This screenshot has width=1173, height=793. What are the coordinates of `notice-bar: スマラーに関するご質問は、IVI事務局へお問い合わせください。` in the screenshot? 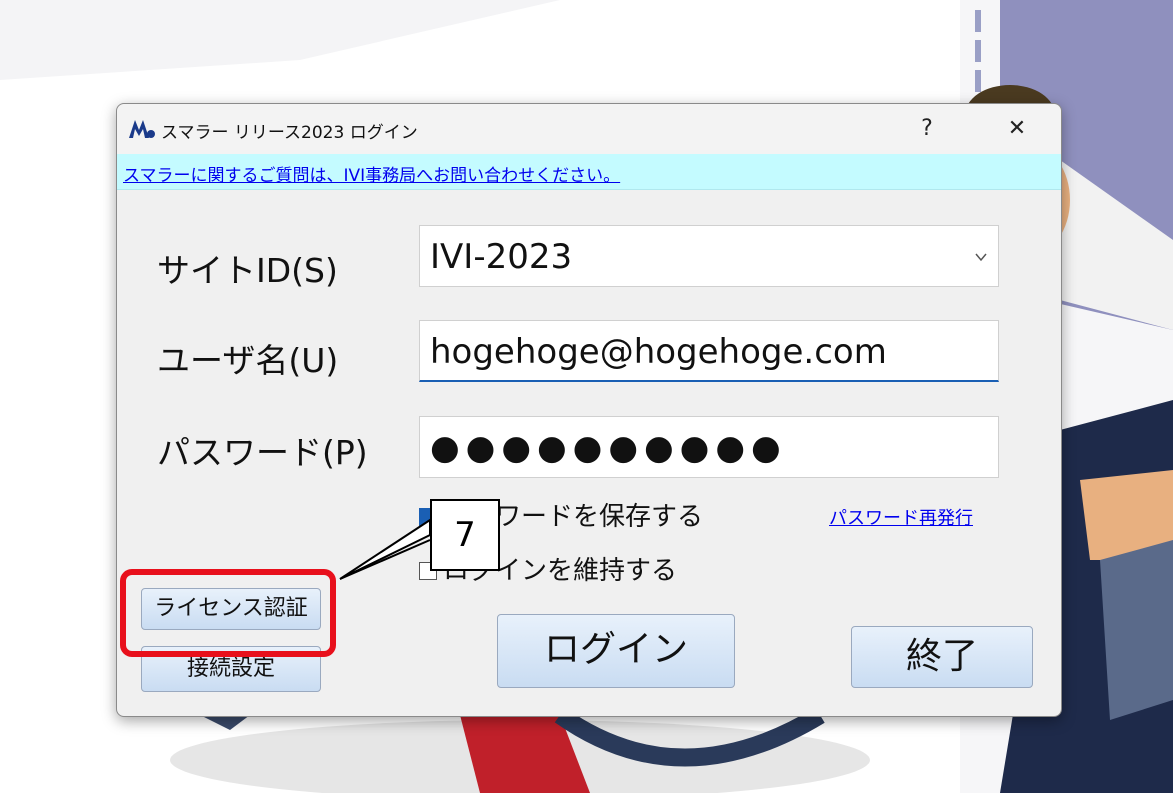 It's located at (589, 172).